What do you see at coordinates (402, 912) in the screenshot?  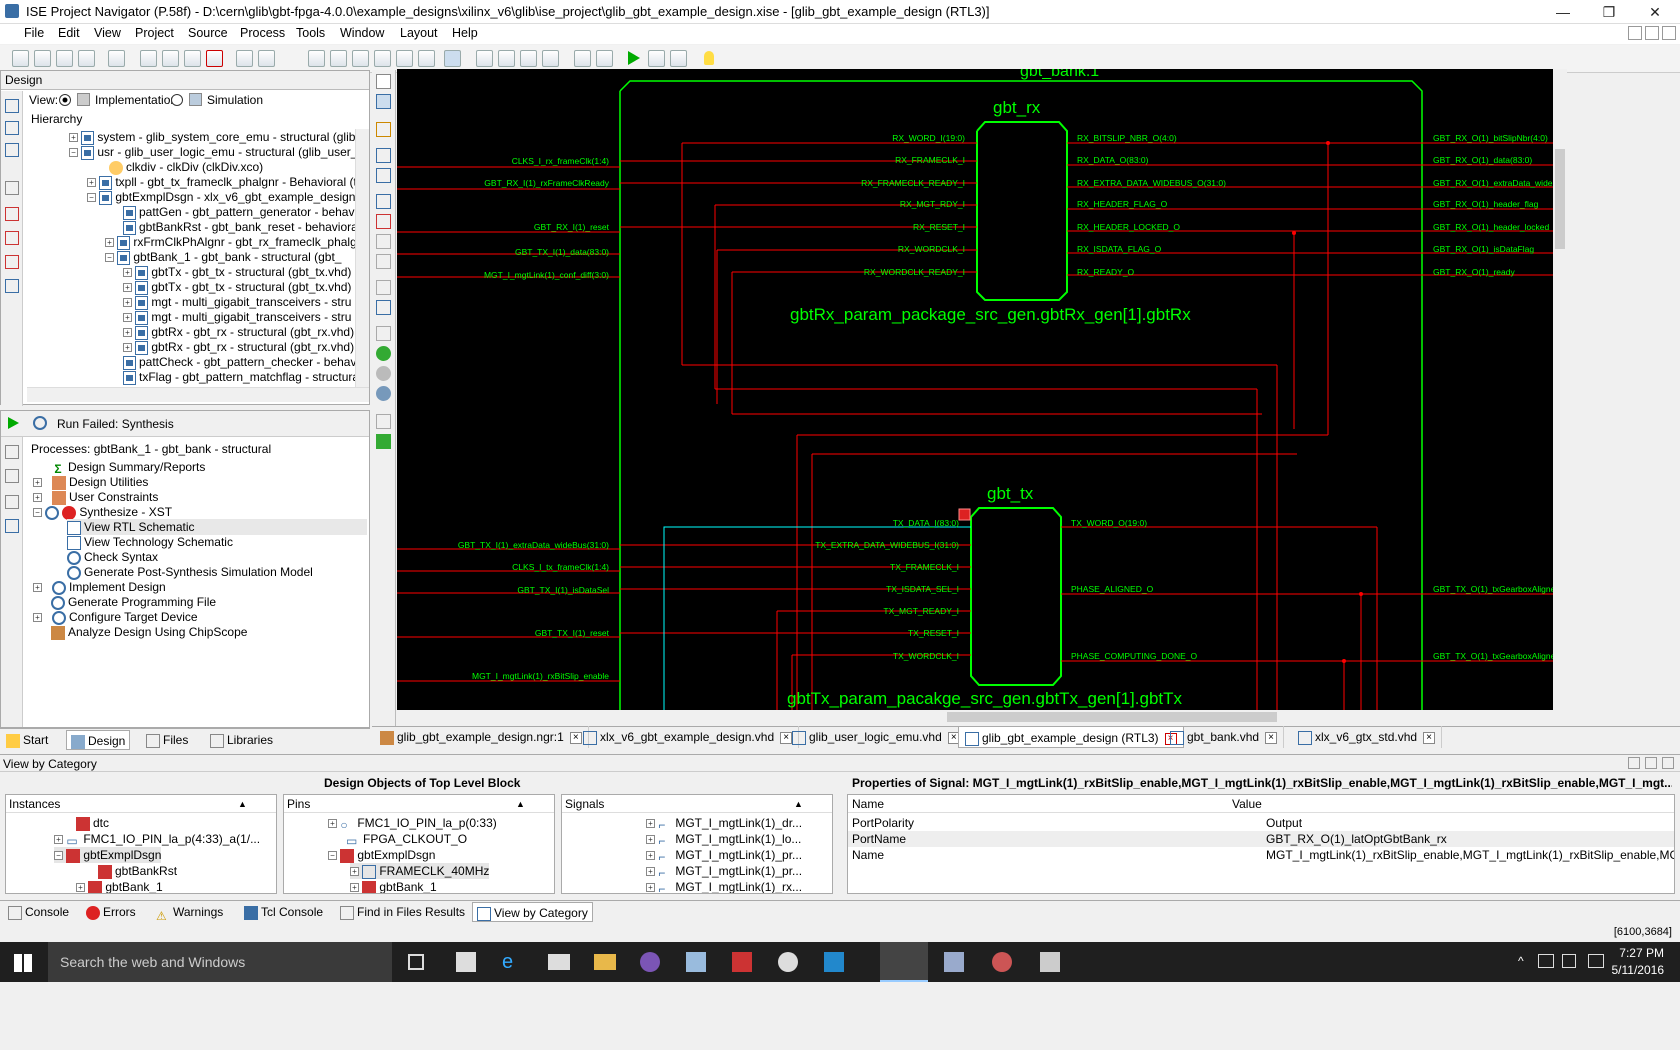 I see `tab-find-in-files: Find in Files Results` at bounding box center [402, 912].